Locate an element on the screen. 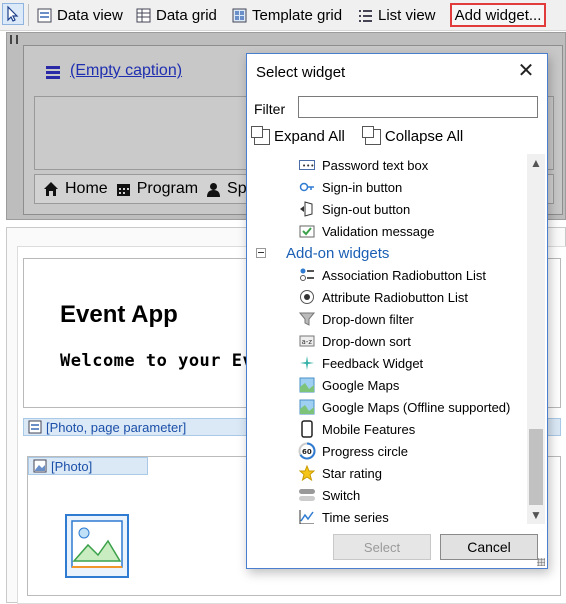 Image resolution: width=566 pixels, height=604 pixels. chart-icon is located at coordinates (307, 516).